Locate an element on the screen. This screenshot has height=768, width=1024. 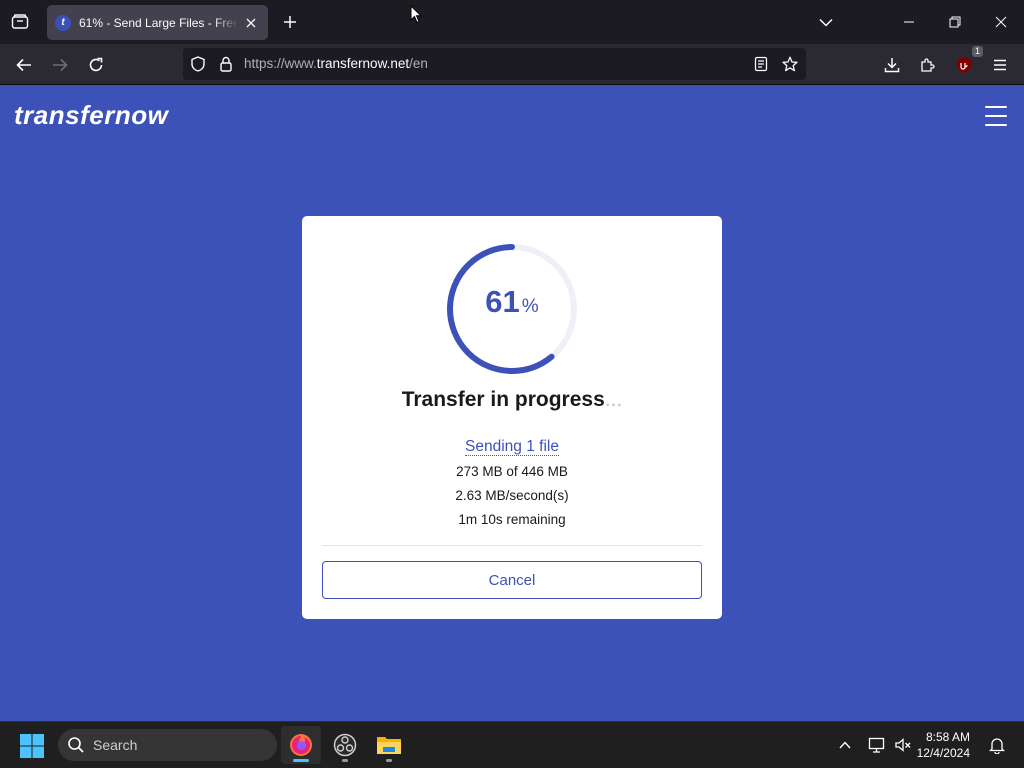
divider is located at coordinates (512, 545).